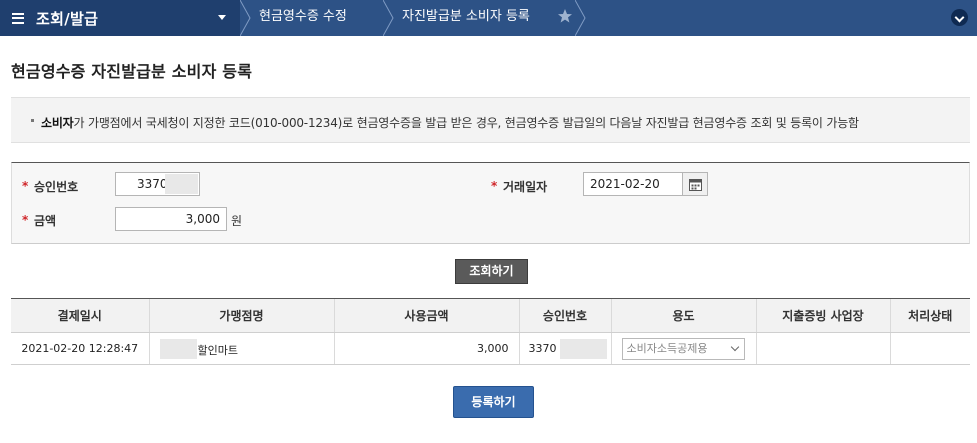 The image size is (977, 443). What do you see at coordinates (625, 184) in the screenshot?
I see `trade-date-value: 2021-02-20` at bounding box center [625, 184].